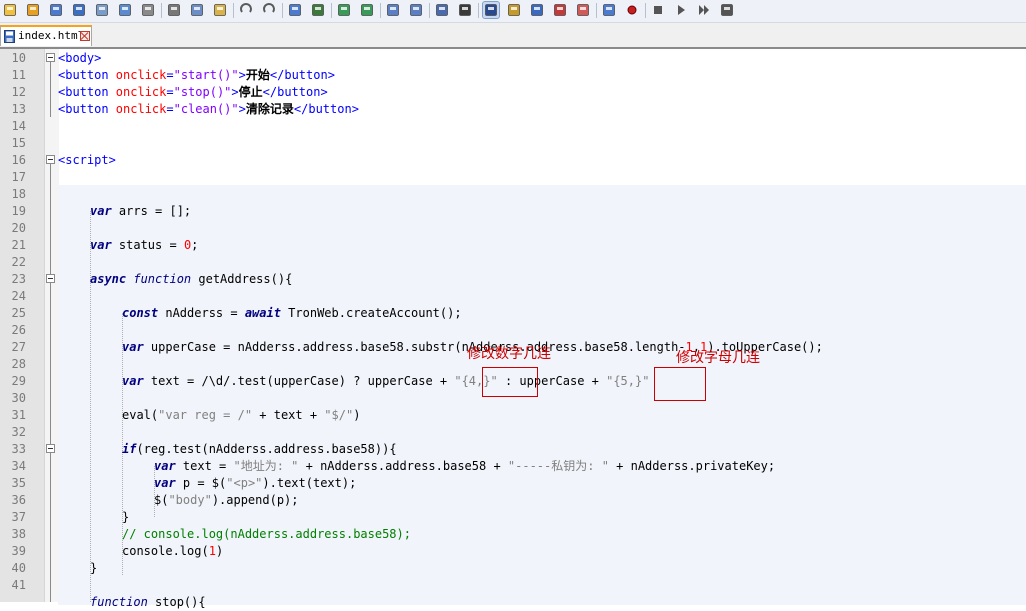  What do you see at coordinates (196, 75) in the screenshot?
I see `code-line: <button onclick="start()">开始</button>` at bounding box center [196, 75].